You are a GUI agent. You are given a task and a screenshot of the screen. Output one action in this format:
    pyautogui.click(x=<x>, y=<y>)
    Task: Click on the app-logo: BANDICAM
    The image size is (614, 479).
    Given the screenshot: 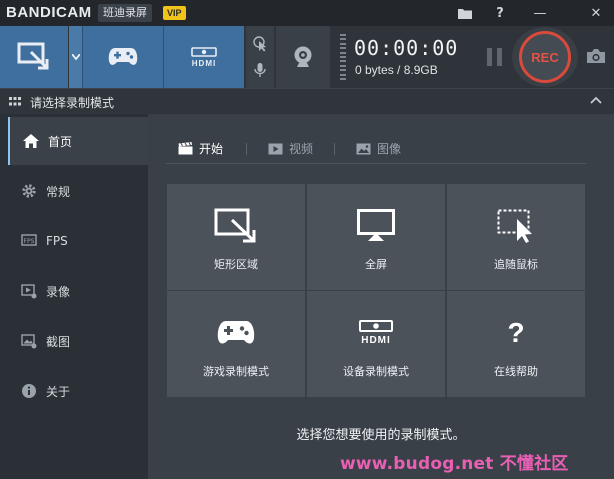 What is the action you would take?
    pyautogui.click(x=49, y=12)
    